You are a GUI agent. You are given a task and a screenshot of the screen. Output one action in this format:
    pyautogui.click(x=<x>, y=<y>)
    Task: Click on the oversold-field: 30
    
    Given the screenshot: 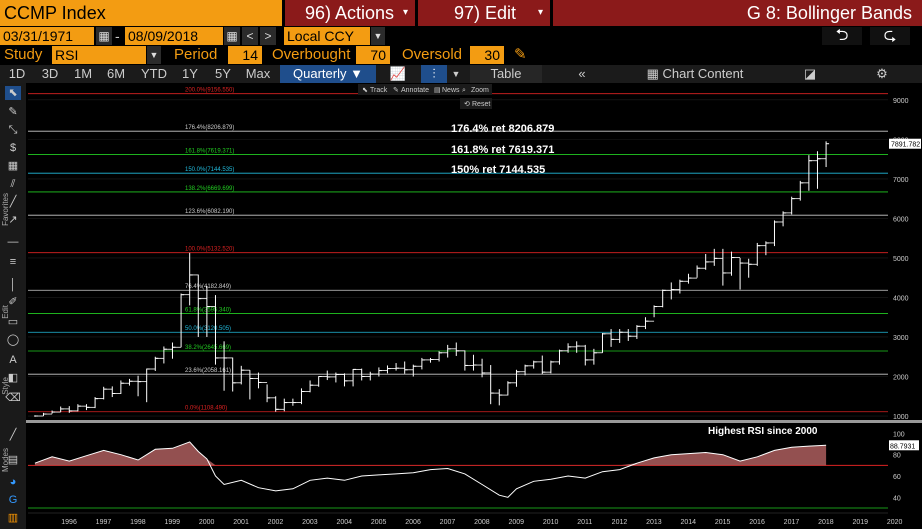 What is the action you would take?
    pyautogui.click(x=487, y=55)
    